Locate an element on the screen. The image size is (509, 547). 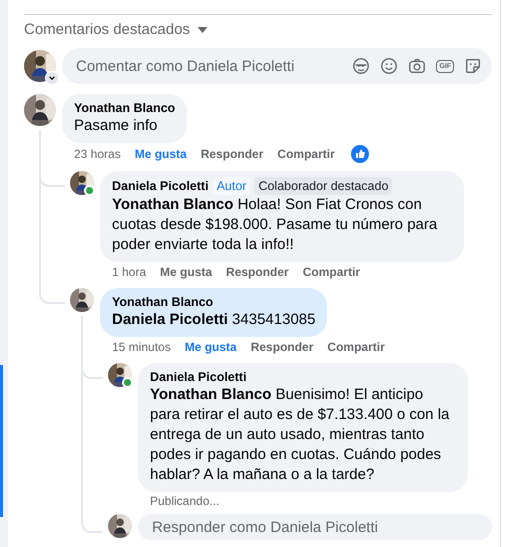
author-label: Autor is located at coordinates (231, 186).